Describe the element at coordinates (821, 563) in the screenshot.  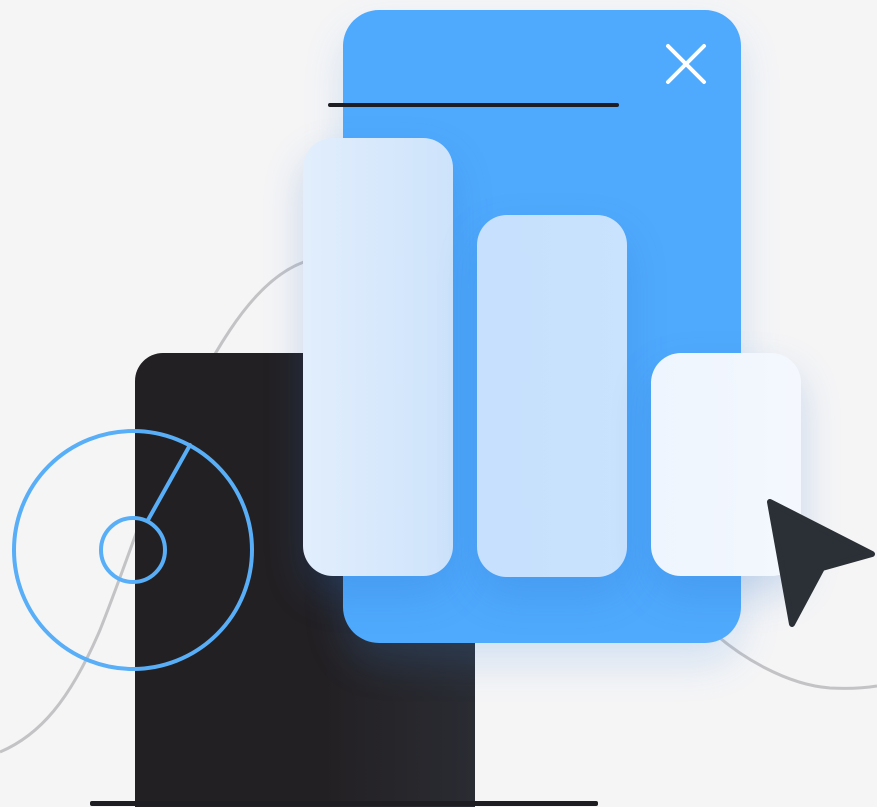
I see `cursor-arrow-icon` at that location.